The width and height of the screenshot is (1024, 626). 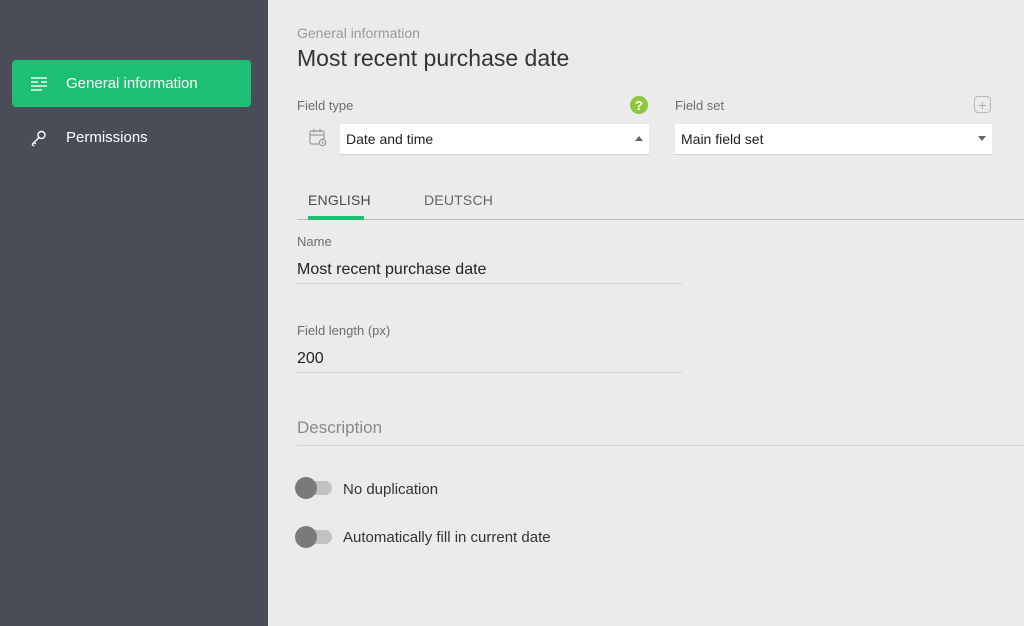 What do you see at coordinates (314, 241) in the screenshot?
I see `name-label: Name` at bounding box center [314, 241].